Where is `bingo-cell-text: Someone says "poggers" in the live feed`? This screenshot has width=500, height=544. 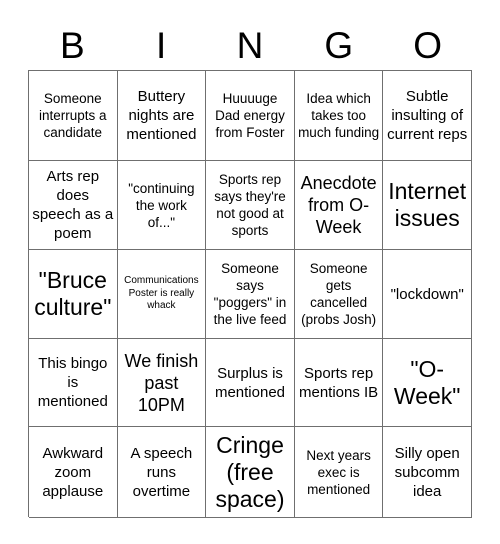
bingo-cell-text: Someone says "poggers" in the live feed is located at coordinates (250, 294).